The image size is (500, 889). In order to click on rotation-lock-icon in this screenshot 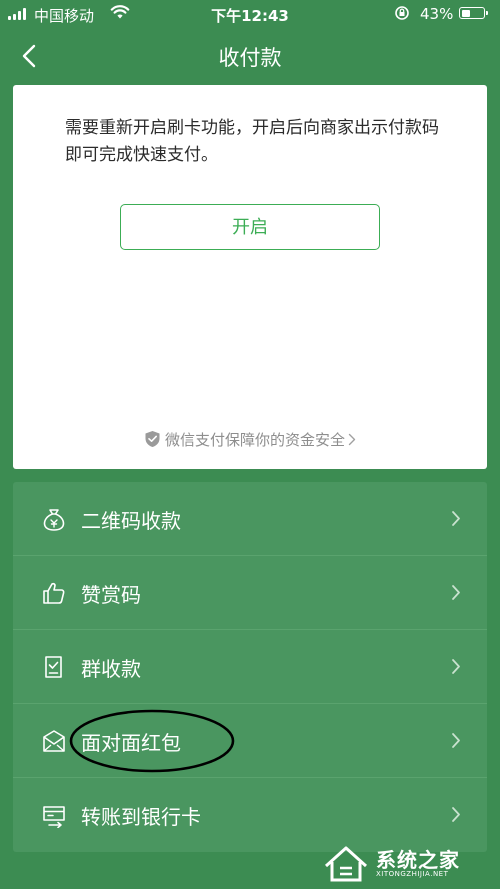, I will do `click(402, 13)`.